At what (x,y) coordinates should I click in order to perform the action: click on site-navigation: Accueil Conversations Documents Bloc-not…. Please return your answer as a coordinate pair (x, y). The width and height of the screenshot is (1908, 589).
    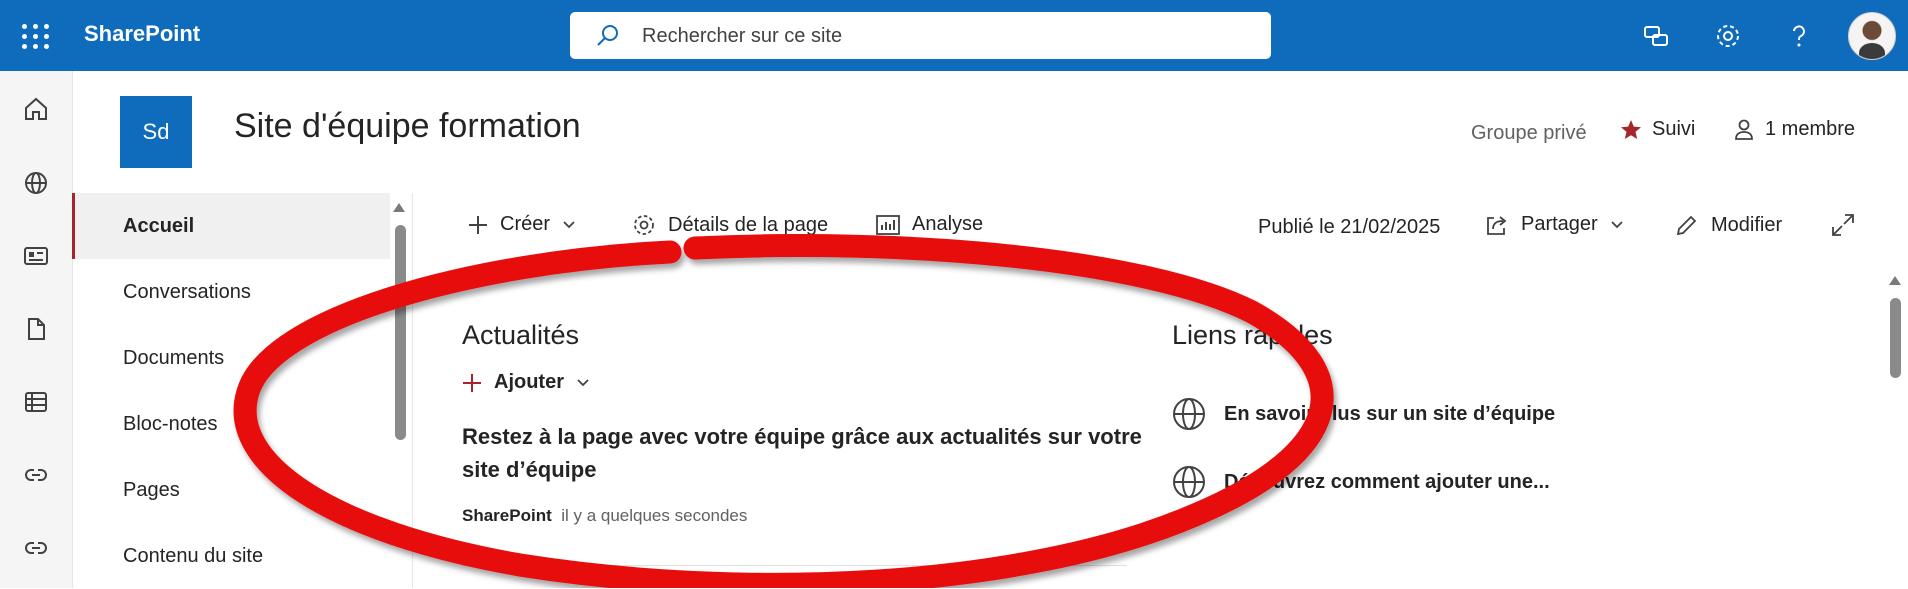
    Looking at the image, I should click on (232, 390).